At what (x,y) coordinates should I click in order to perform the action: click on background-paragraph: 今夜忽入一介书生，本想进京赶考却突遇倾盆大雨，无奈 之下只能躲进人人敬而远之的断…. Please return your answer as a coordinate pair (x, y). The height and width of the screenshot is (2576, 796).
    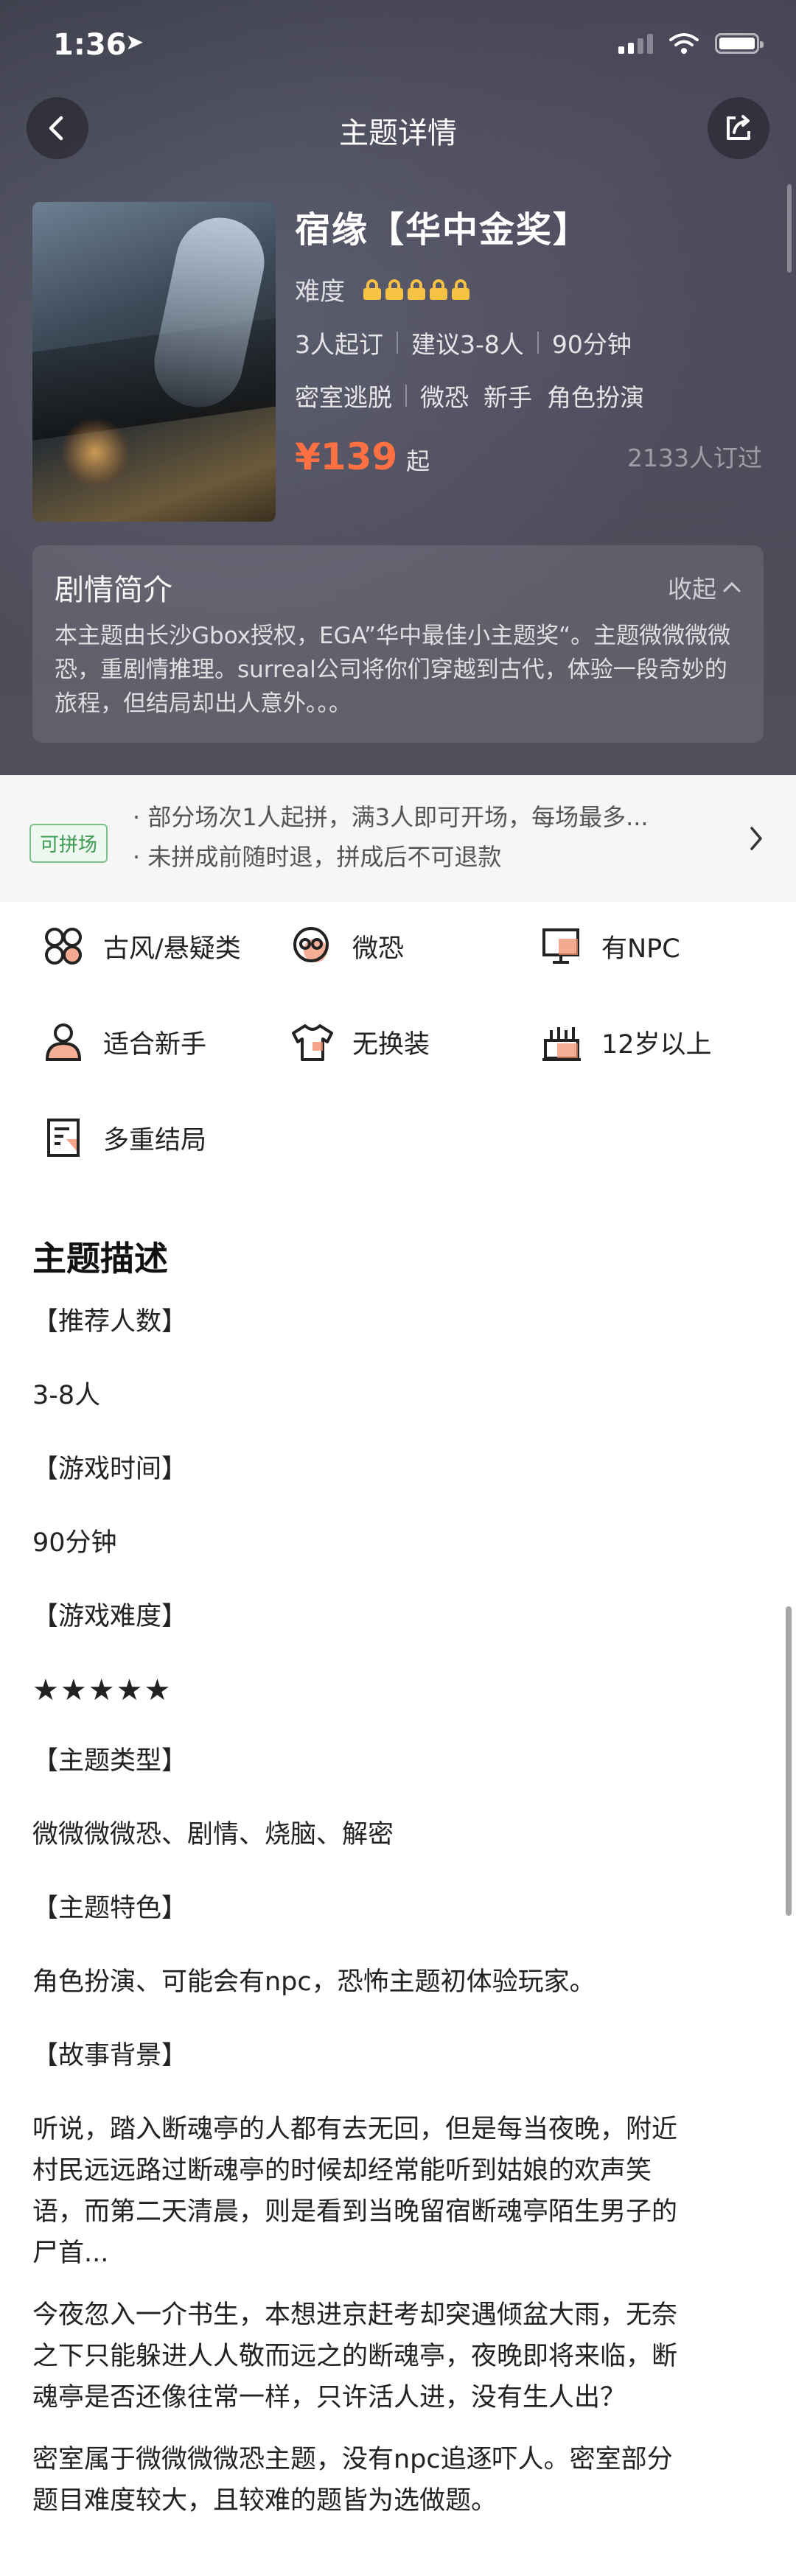
    Looking at the image, I should click on (398, 2356).